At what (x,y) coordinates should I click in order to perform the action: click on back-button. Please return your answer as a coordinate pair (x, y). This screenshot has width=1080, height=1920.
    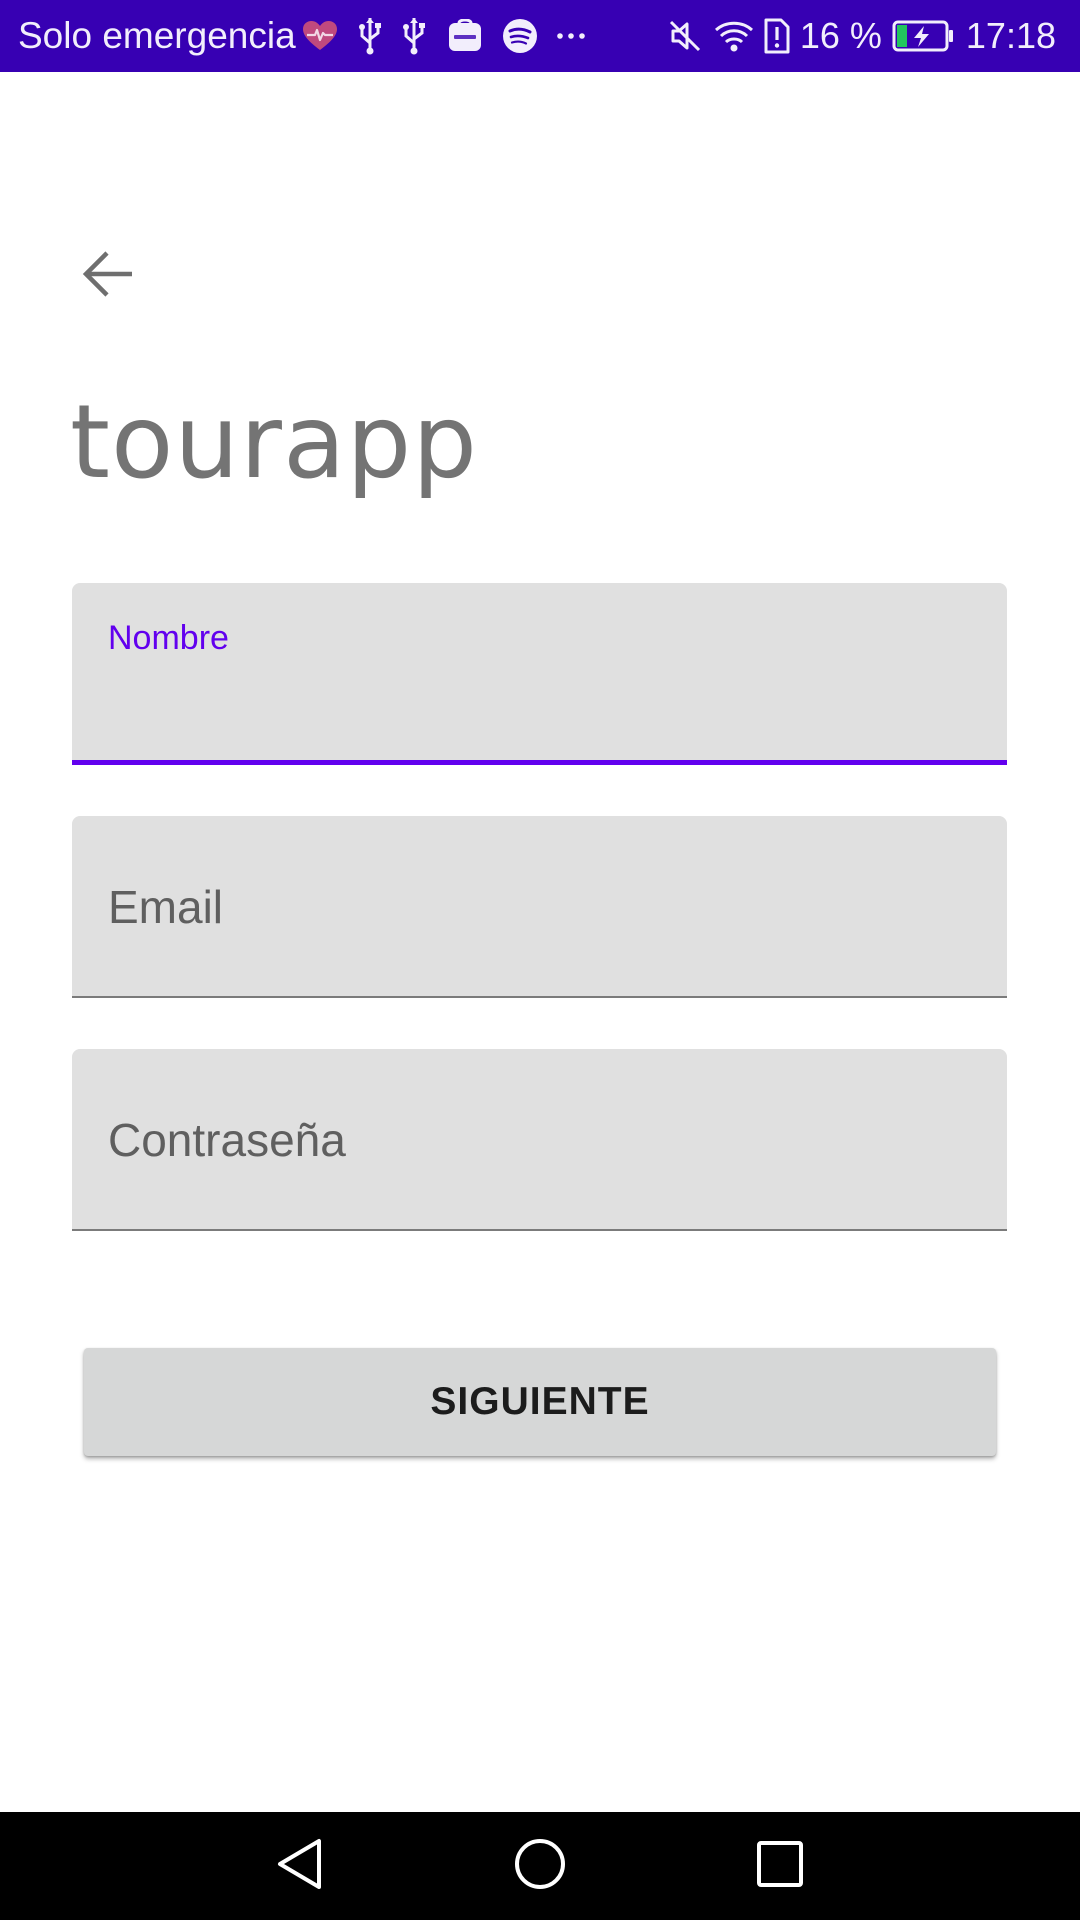
    Looking at the image, I should click on (108, 276).